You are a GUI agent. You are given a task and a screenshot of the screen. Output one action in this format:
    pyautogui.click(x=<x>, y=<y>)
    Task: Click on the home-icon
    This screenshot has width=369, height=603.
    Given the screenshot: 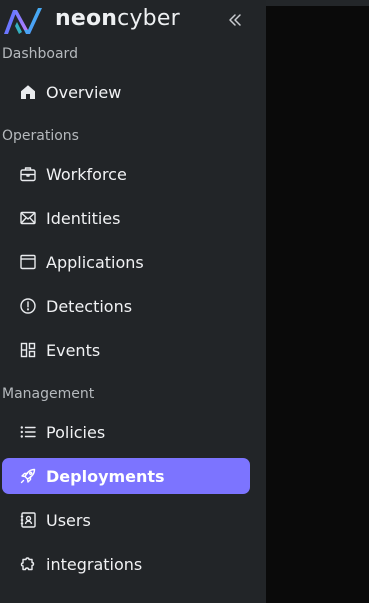 What is the action you would take?
    pyautogui.click(x=28, y=92)
    